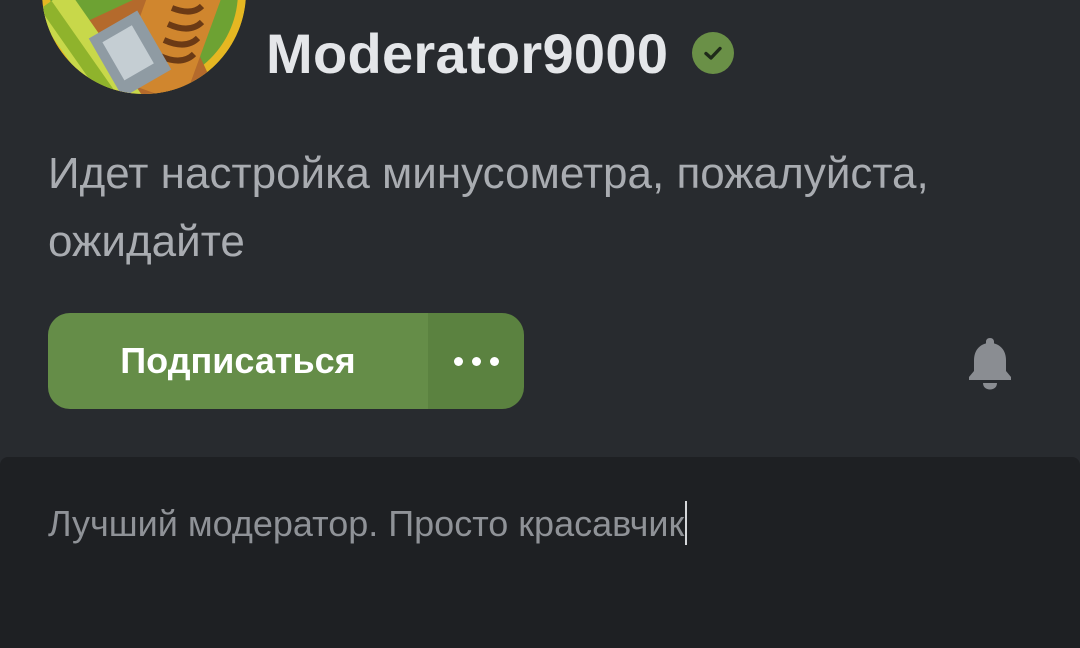  What do you see at coordinates (467, 53) in the screenshot?
I see `username: Moderator9000` at bounding box center [467, 53].